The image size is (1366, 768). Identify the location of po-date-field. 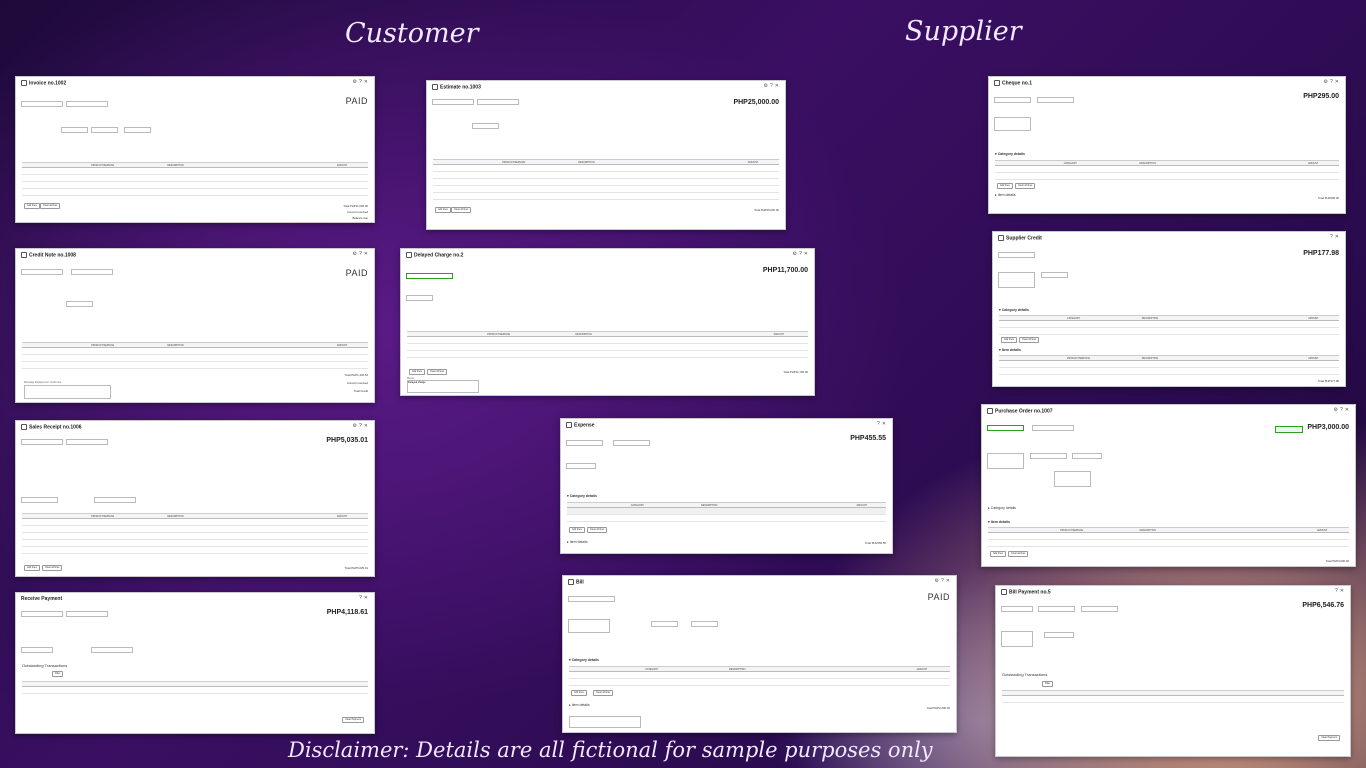
(1087, 456).